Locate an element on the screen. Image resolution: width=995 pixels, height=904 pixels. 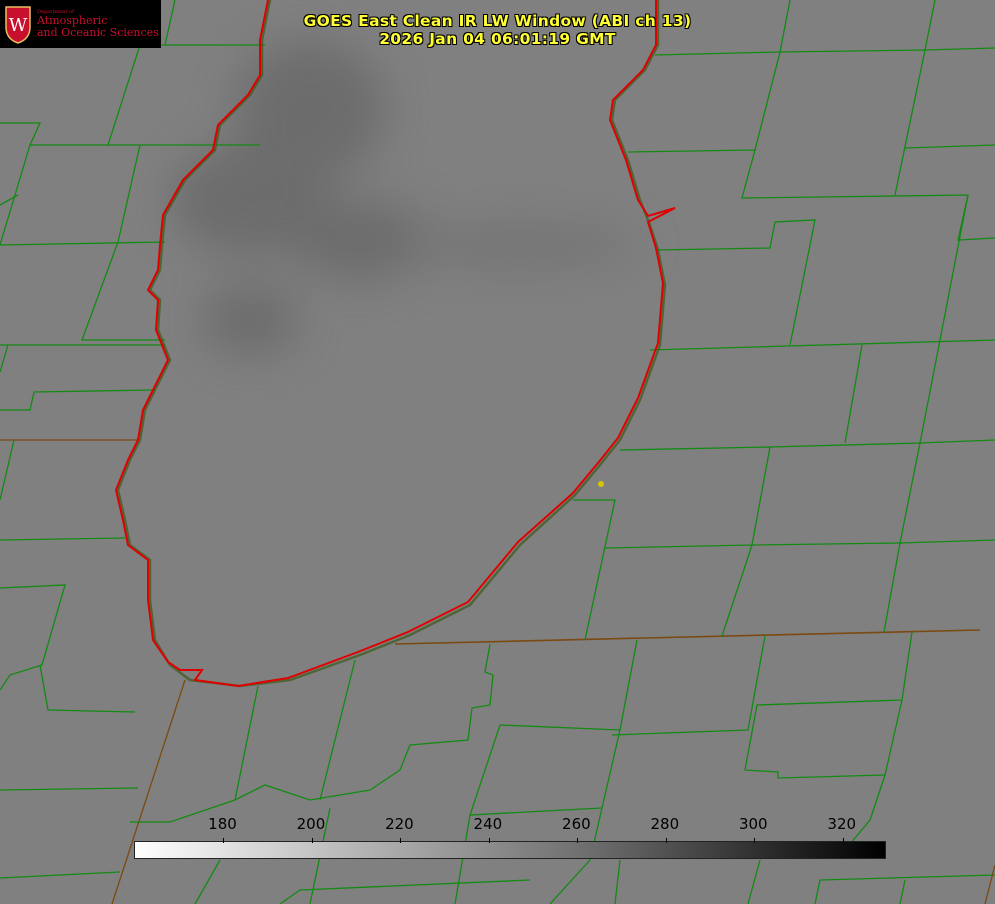
temperature-colorbar is located at coordinates (510, 848).